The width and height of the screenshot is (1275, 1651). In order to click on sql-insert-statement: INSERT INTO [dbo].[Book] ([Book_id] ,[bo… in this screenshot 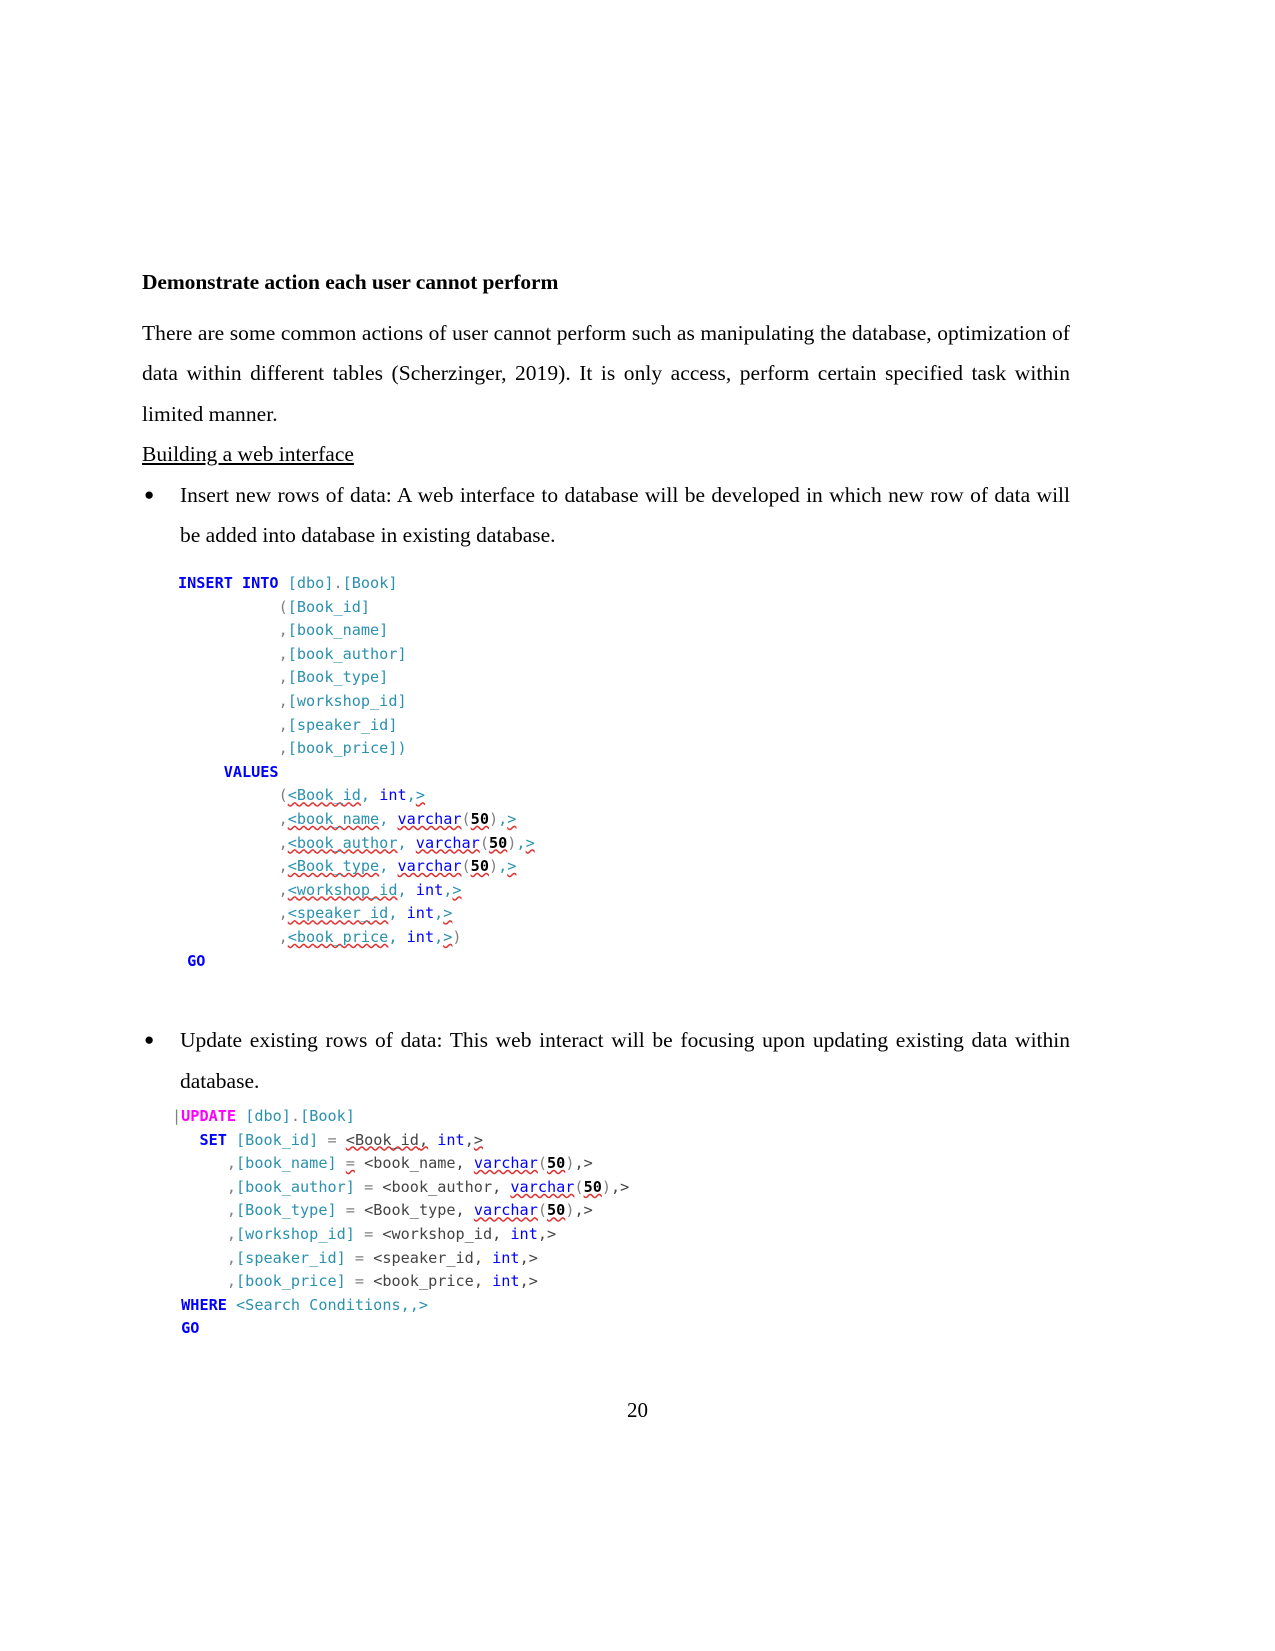, I will do `click(356, 773)`.